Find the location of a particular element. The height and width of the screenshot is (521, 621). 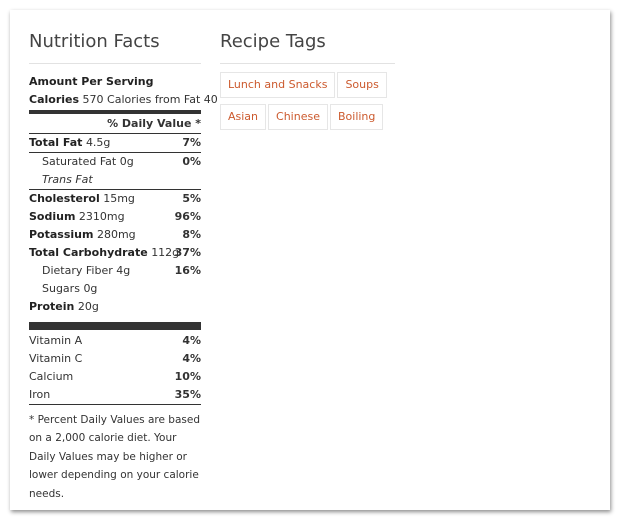

nutrient-row-total-fat: Total Fat 4.5g 7% is located at coordinates (115, 143).